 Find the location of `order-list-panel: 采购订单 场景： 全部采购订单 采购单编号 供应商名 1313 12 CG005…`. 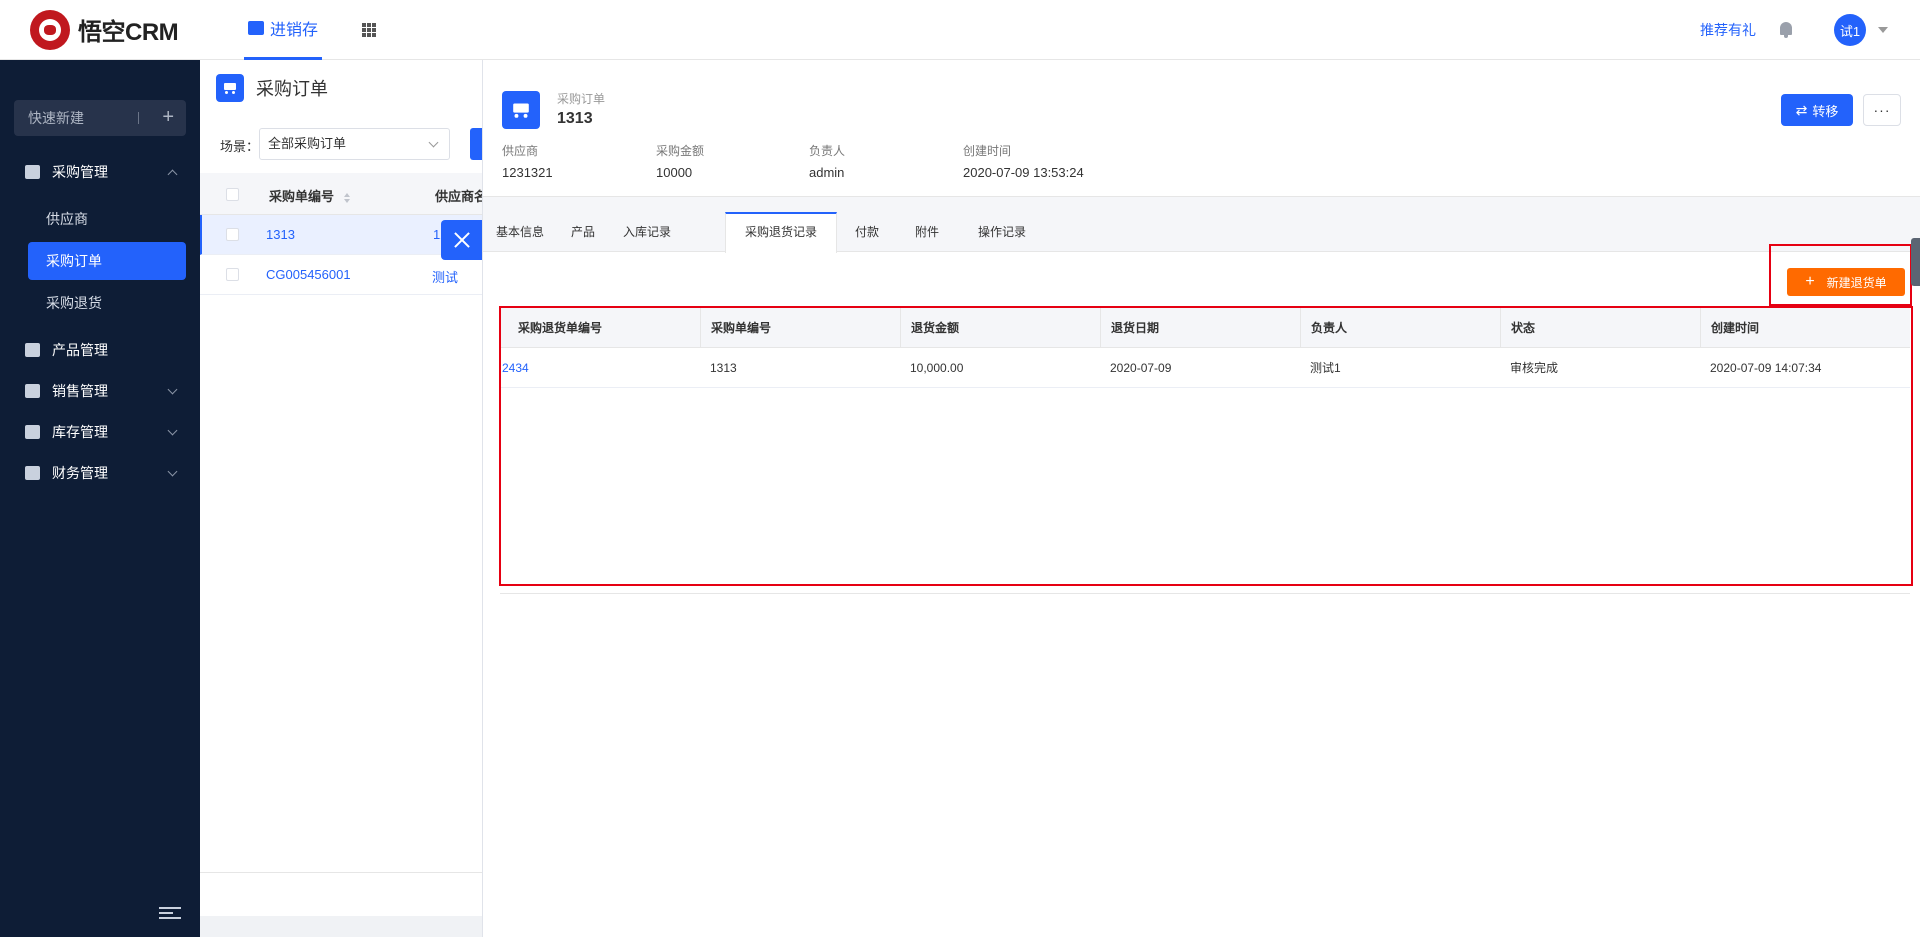

order-list-panel: 采购订单 场景： 全部采购订单 采购单编号 供应商名 1313 12 CG005… is located at coordinates (343, 498).